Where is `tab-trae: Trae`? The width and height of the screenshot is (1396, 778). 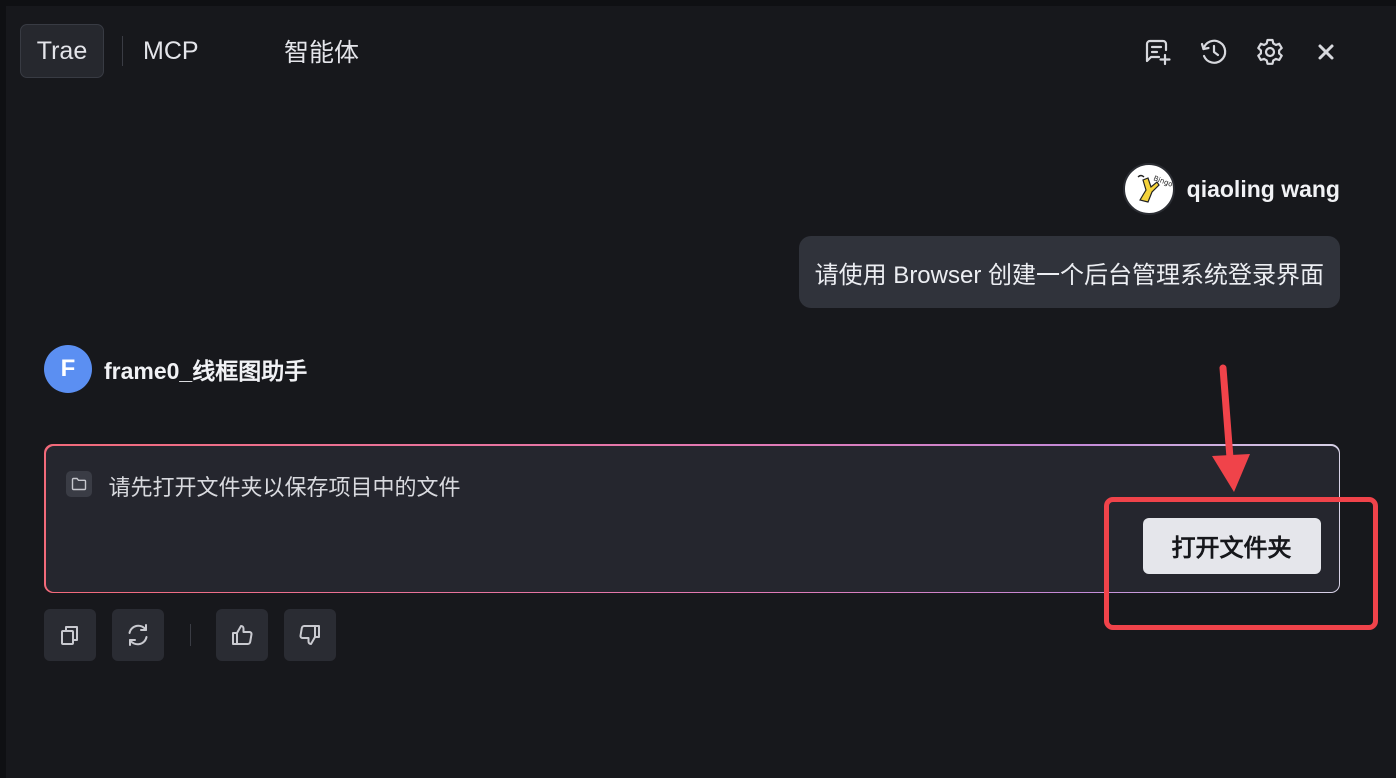 tab-trae: Trae is located at coordinates (62, 51).